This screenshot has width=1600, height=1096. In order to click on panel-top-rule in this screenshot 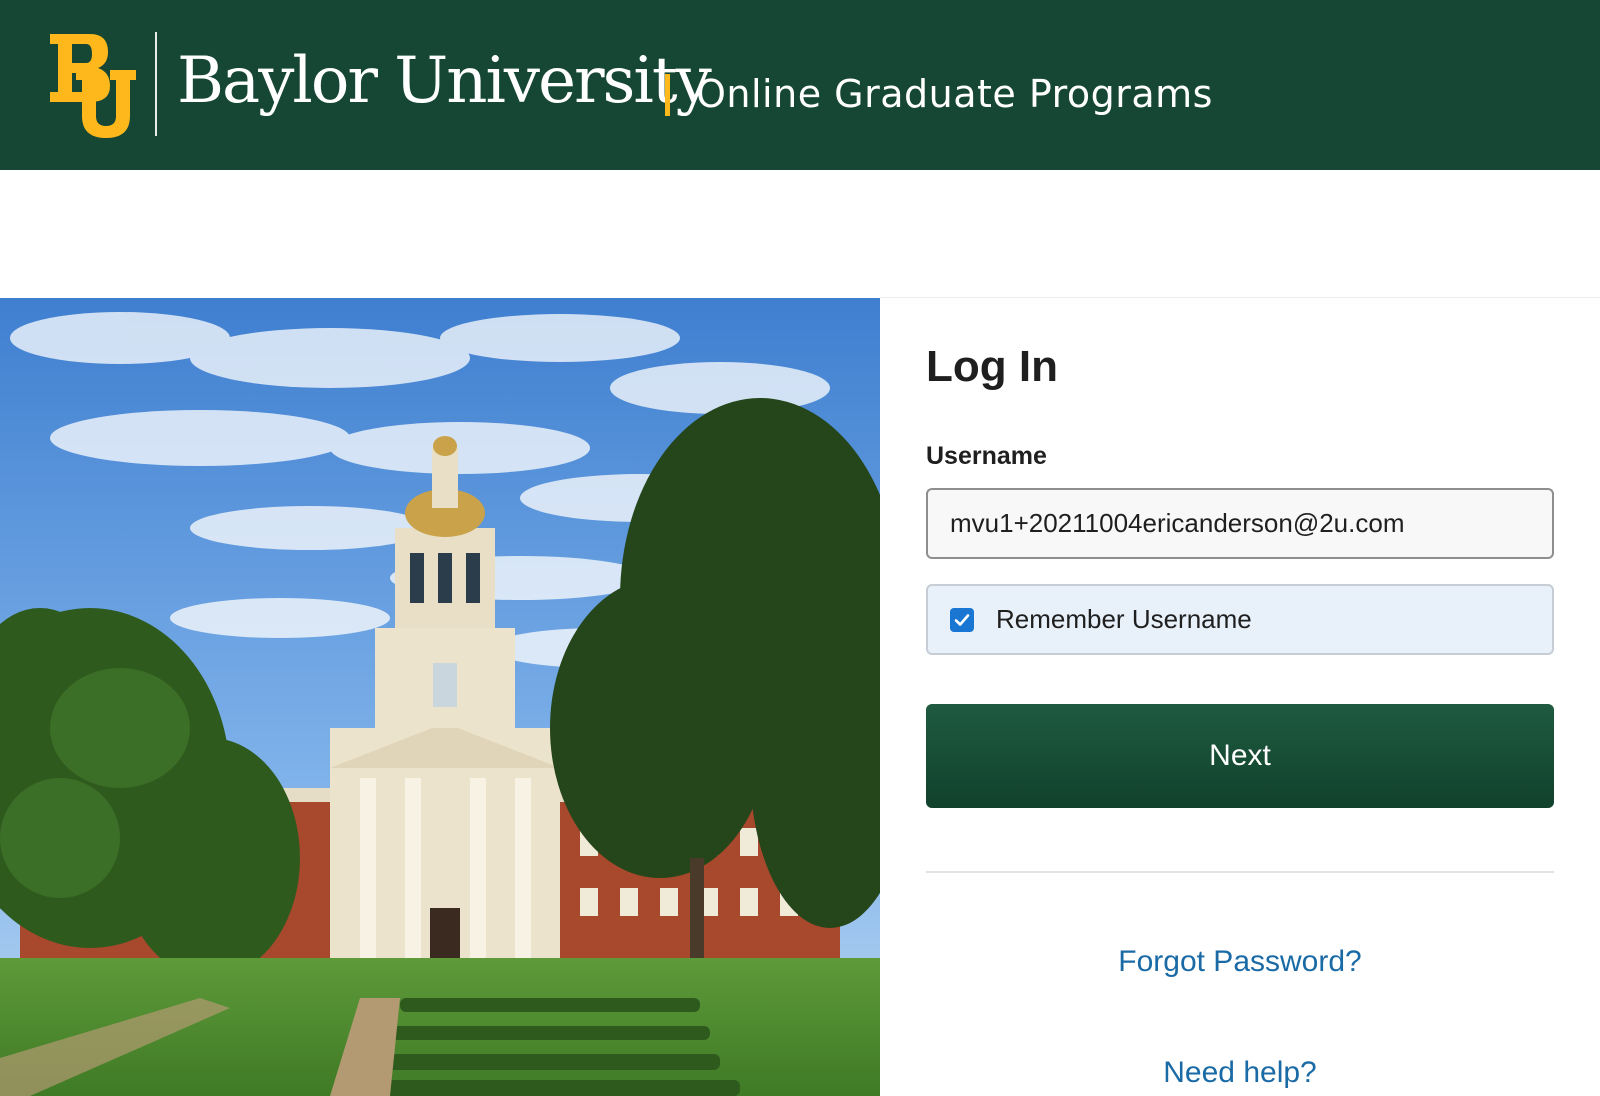, I will do `click(1240, 297)`.